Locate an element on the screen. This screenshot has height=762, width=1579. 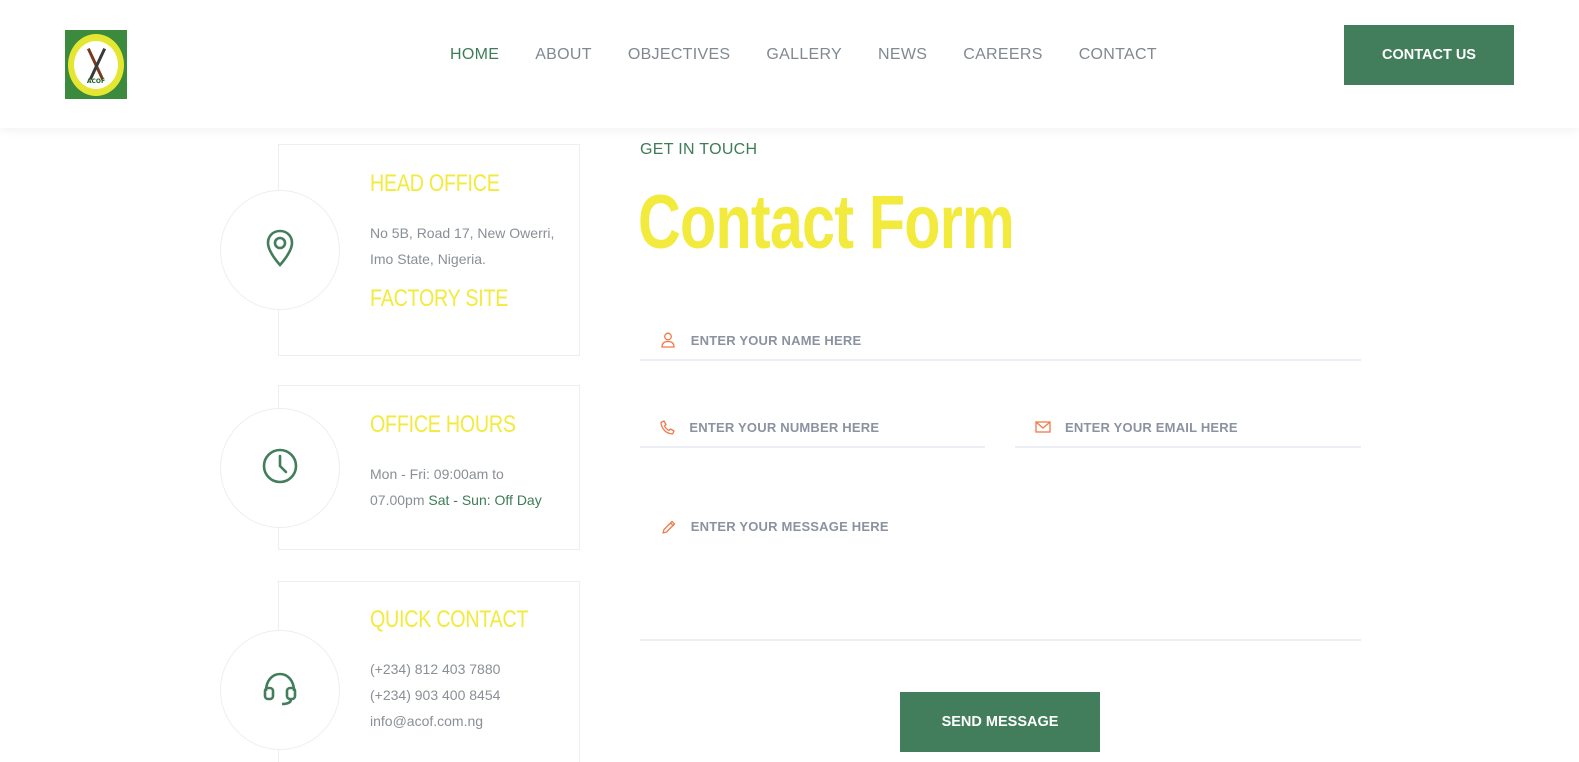
nav-home: HOME is located at coordinates (474, 55).